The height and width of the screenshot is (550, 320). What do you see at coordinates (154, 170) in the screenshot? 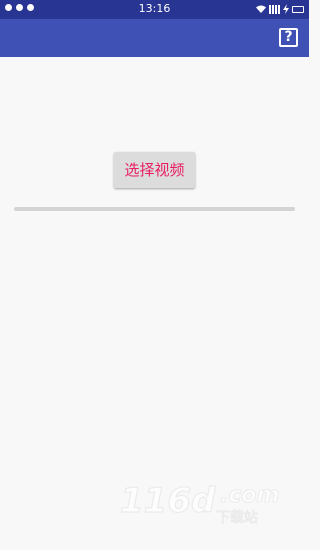
I see `select-video-button: 选择视频` at bounding box center [154, 170].